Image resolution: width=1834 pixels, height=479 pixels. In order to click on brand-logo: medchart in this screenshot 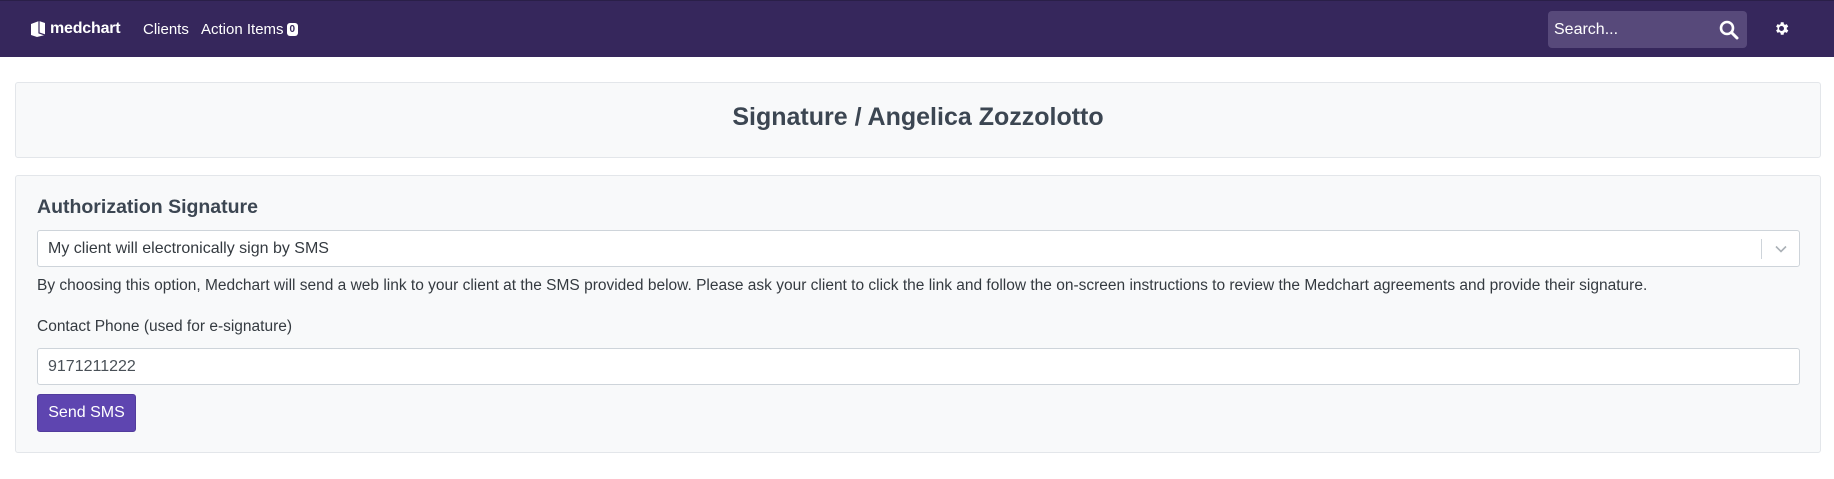, I will do `click(75, 29)`.